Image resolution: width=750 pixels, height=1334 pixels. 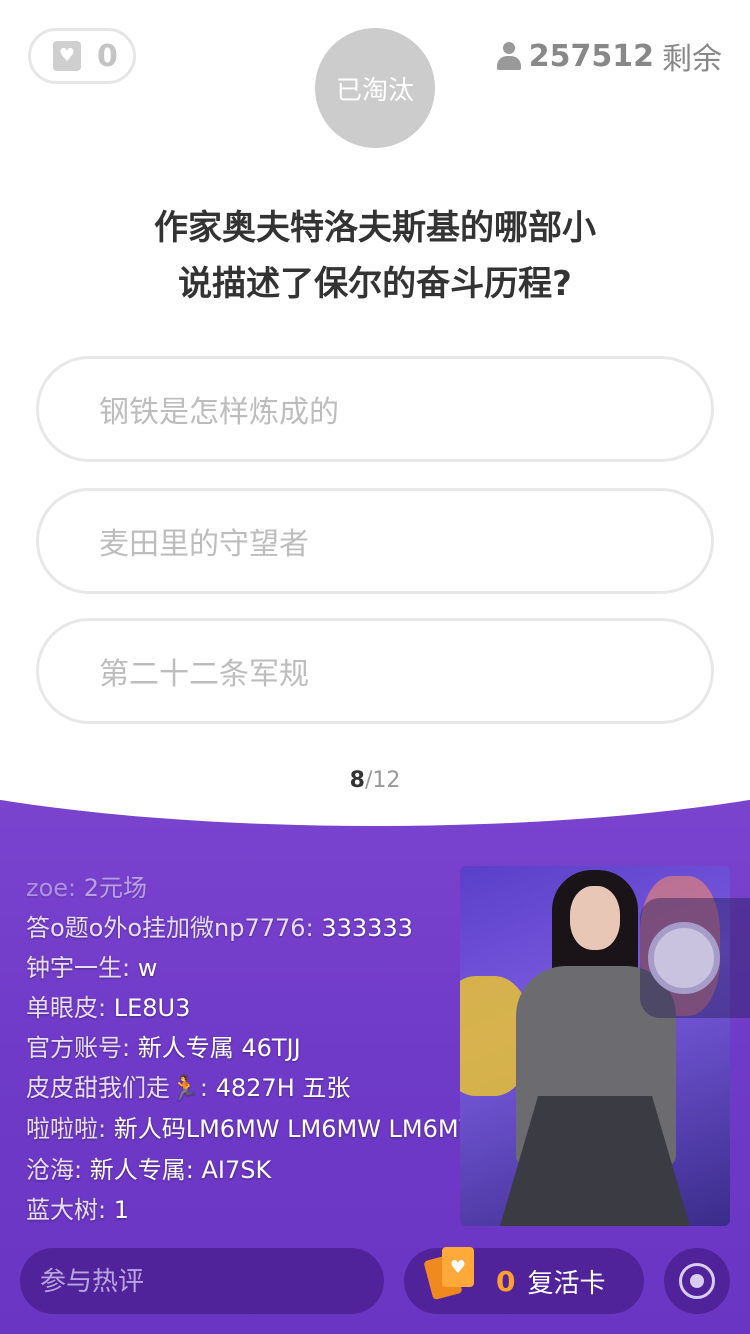 What do you see at coordinates (692, 59) in the screenshot?
I see `remaining-suffix: 剩余` at bounding box center [692, 59].